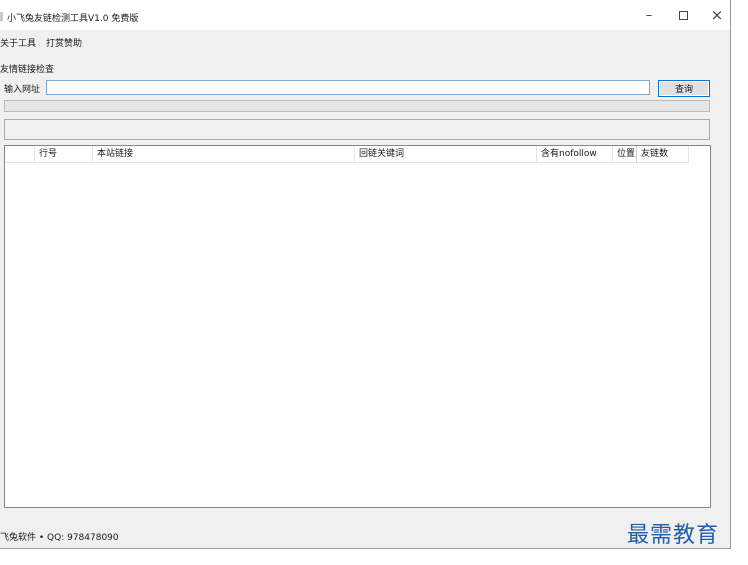 The width and height of the screenshot is (748, 565). I want to click on list-header: 行号 本站链接 回链关键词 含有nofollow 位置 友链数, so click(357, 154).